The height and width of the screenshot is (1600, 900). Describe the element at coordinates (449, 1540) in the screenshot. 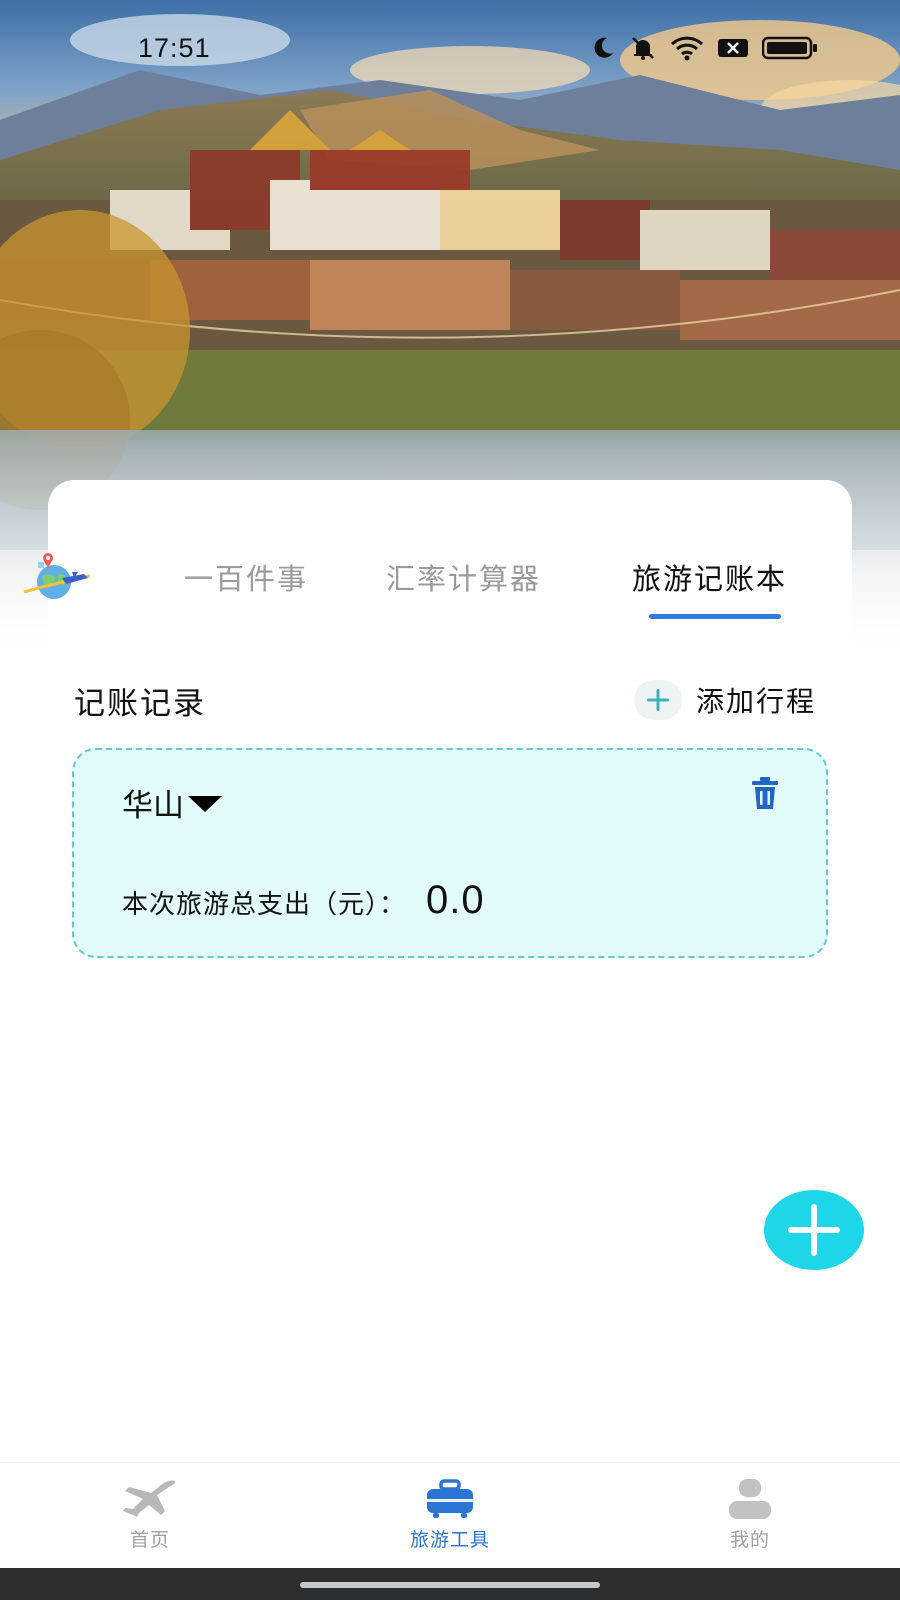

I see `nav-label-travel-tools: 旅游工具` at that location.